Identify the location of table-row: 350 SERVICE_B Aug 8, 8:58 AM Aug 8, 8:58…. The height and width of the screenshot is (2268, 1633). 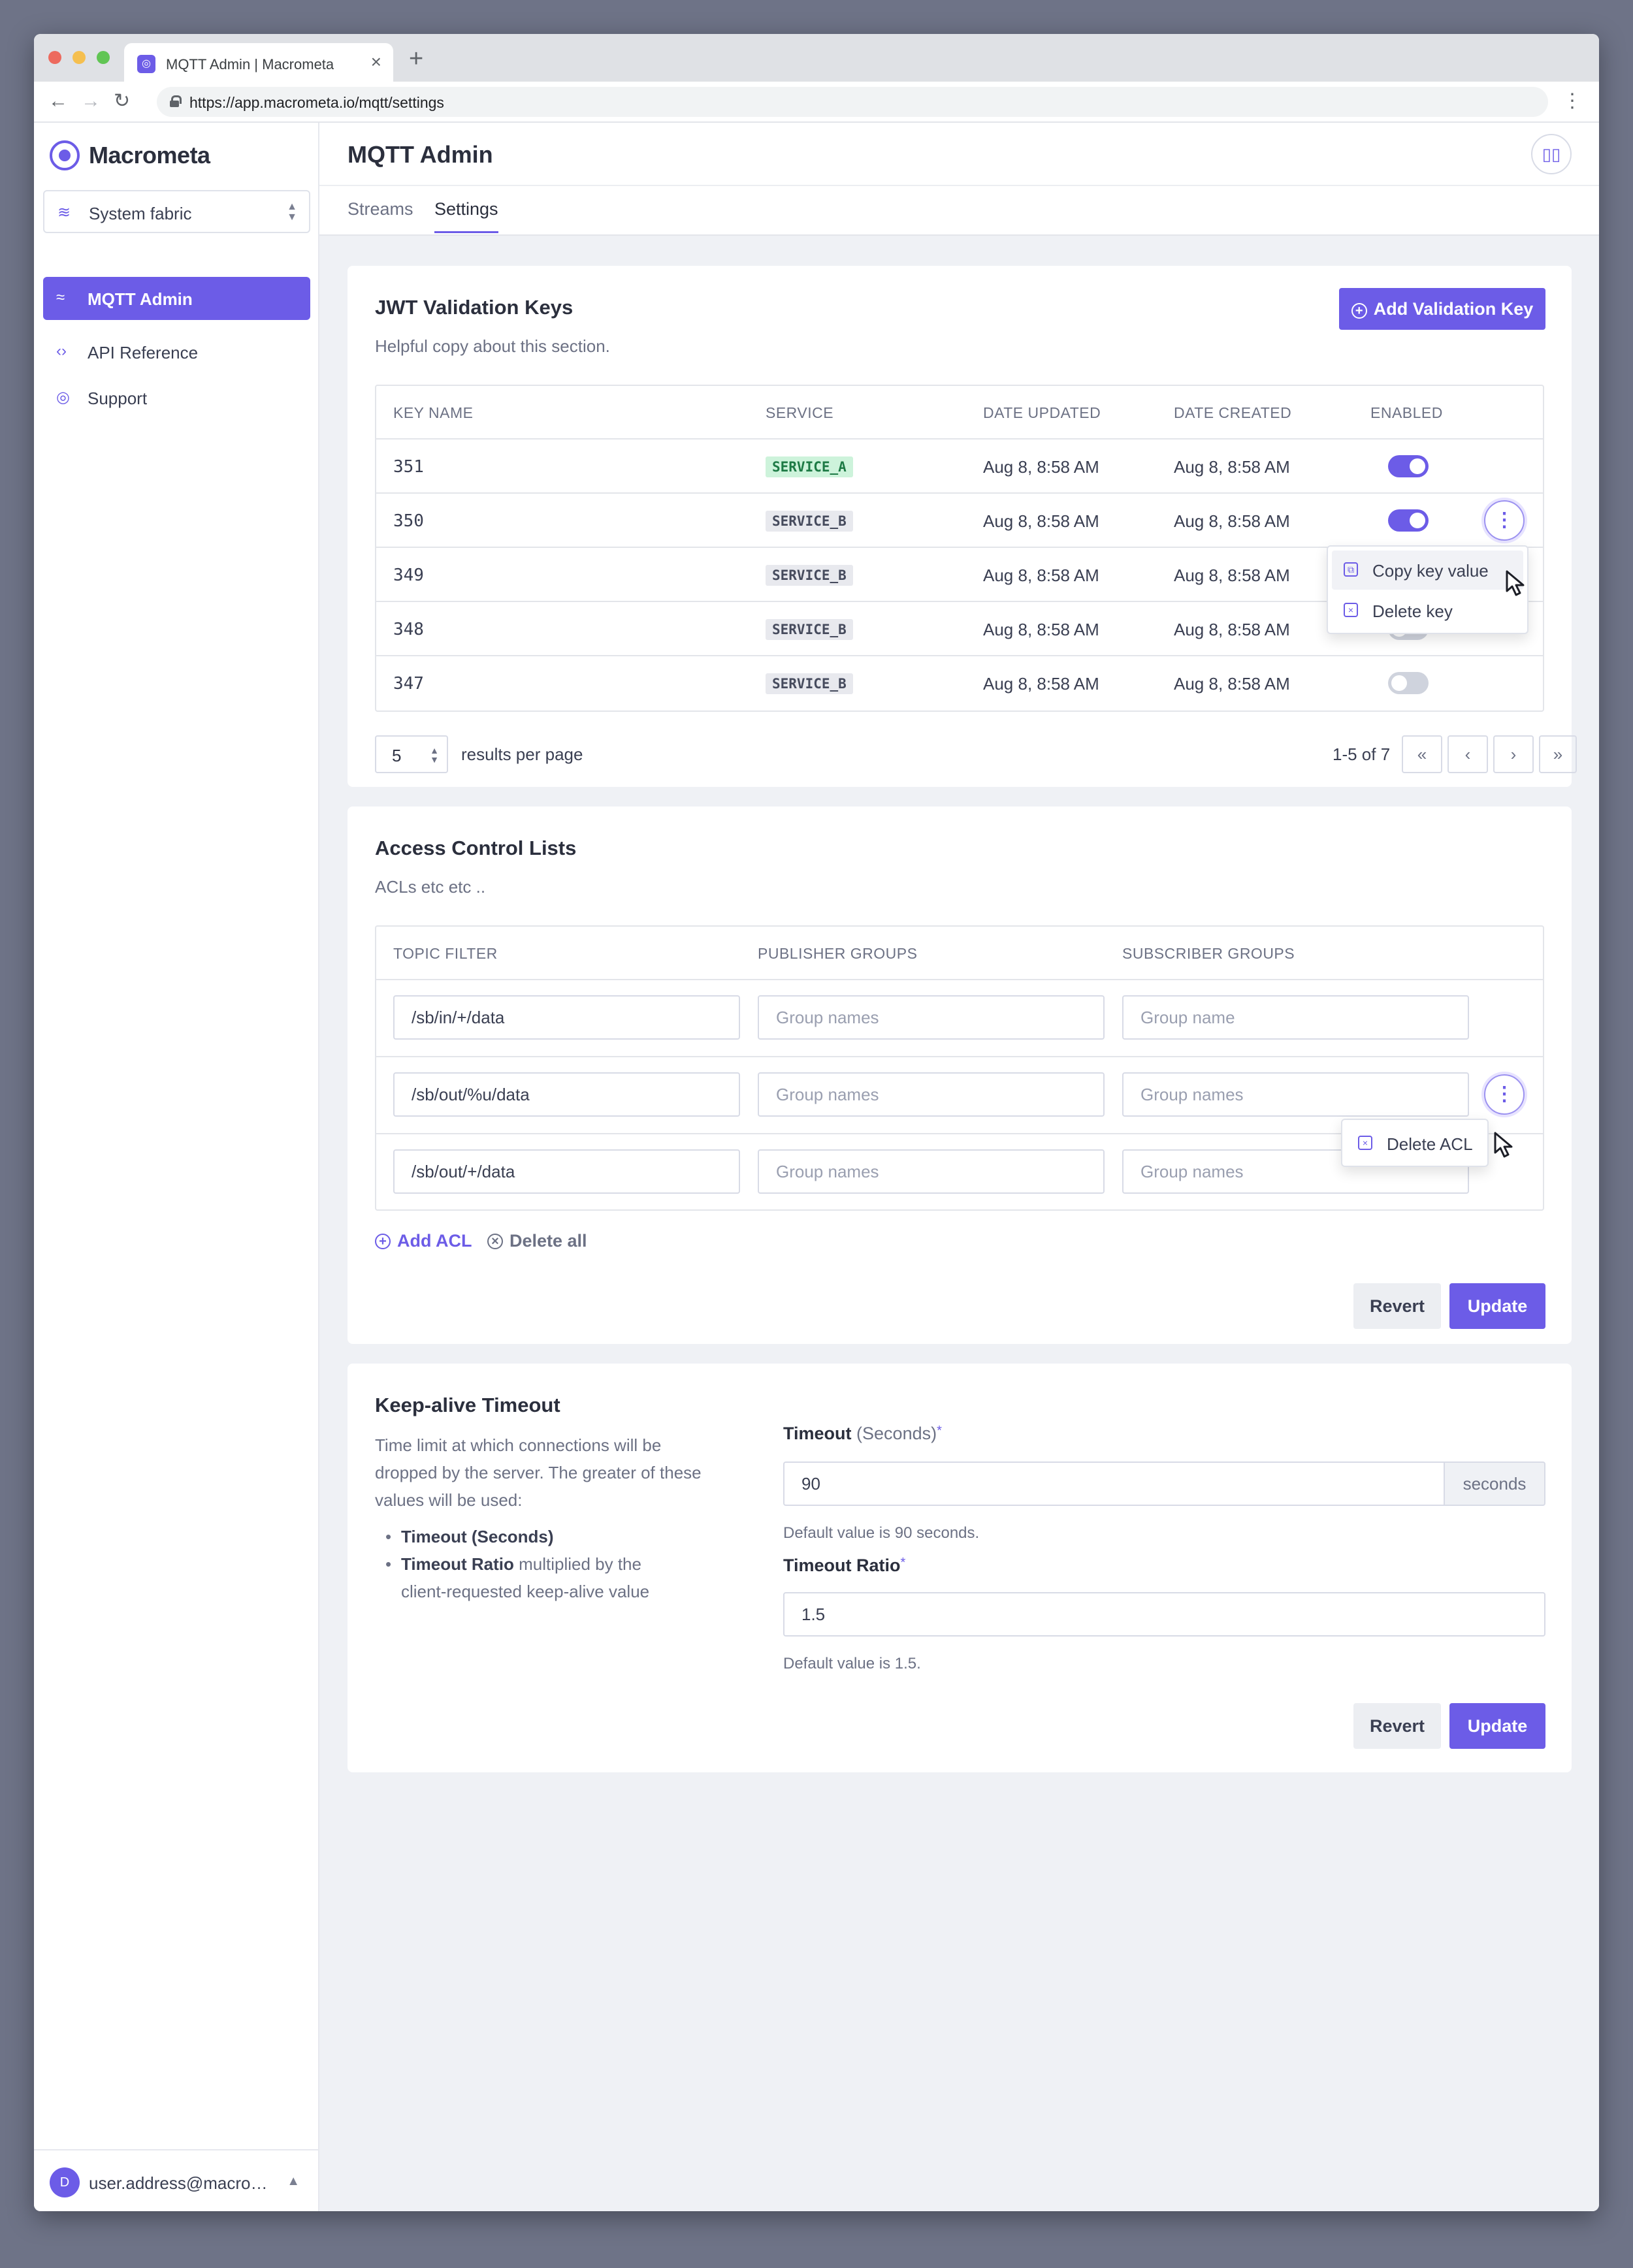
(959, 519).